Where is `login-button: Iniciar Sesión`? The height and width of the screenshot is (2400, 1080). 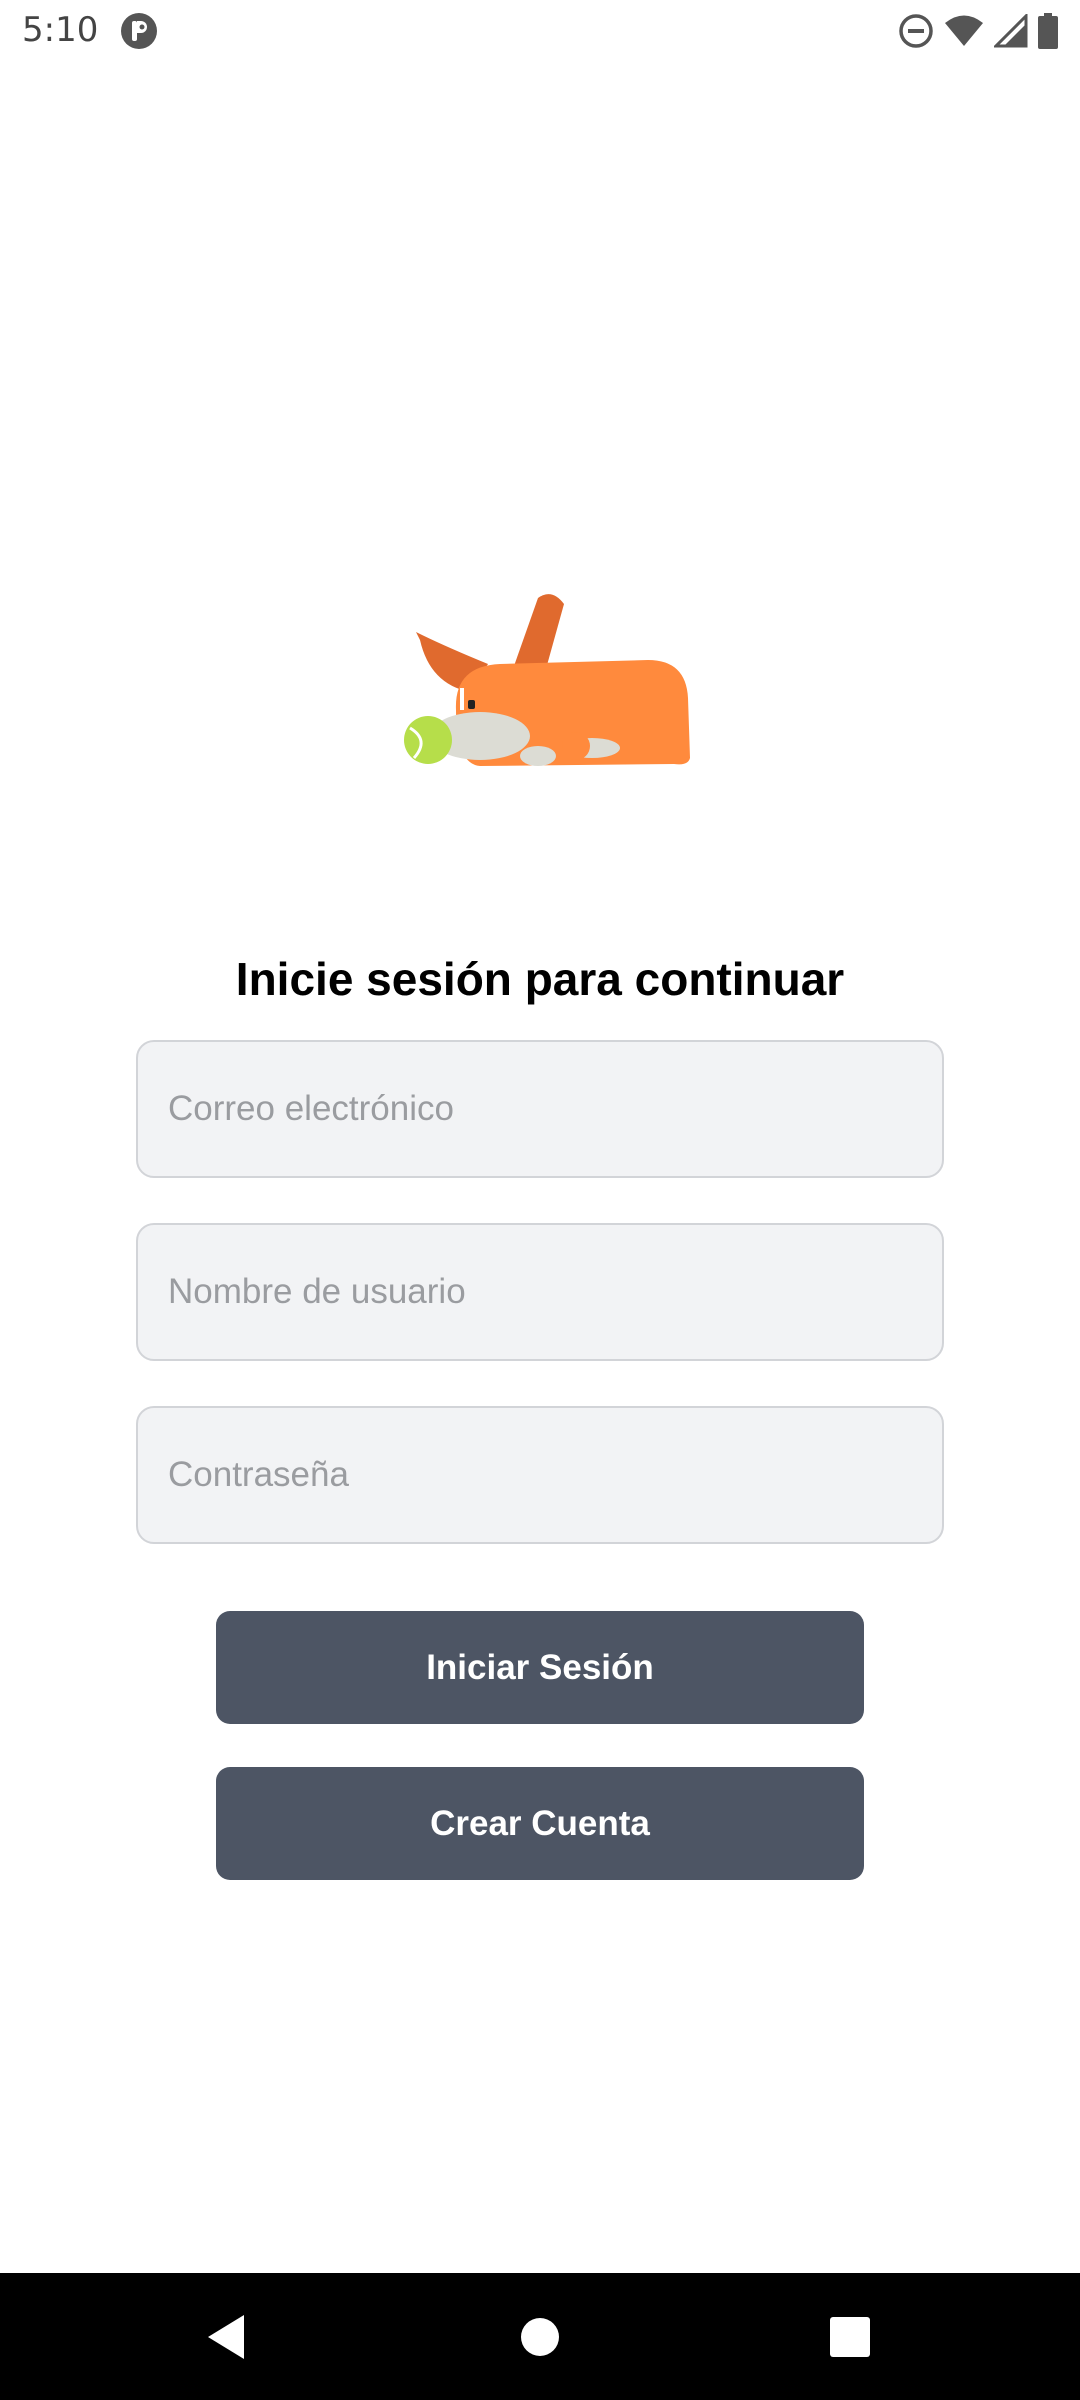
login-button: Iniciar Sesión is located at coordinates (540, 1667).